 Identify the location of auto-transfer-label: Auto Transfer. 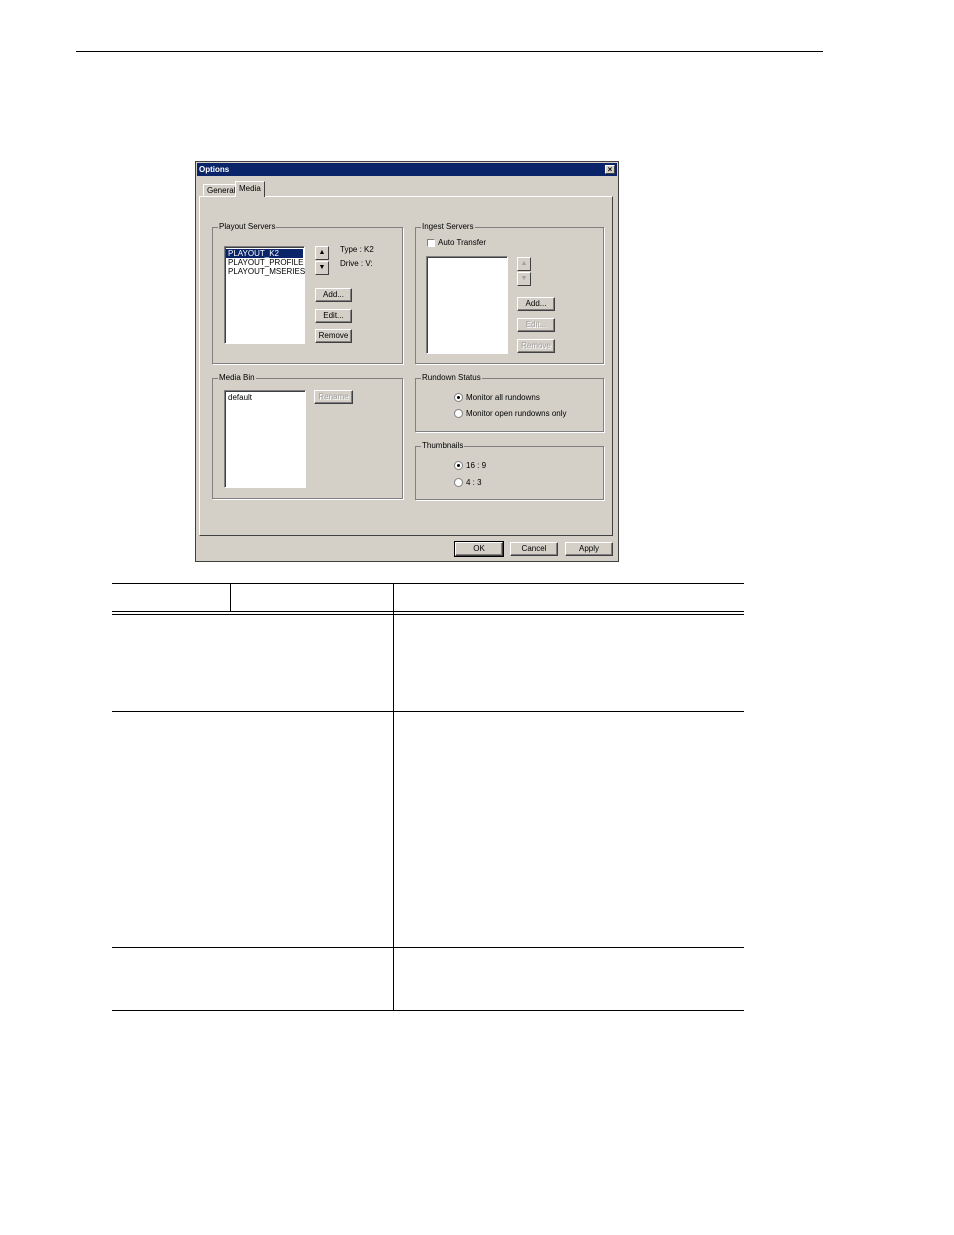
(462, 242).